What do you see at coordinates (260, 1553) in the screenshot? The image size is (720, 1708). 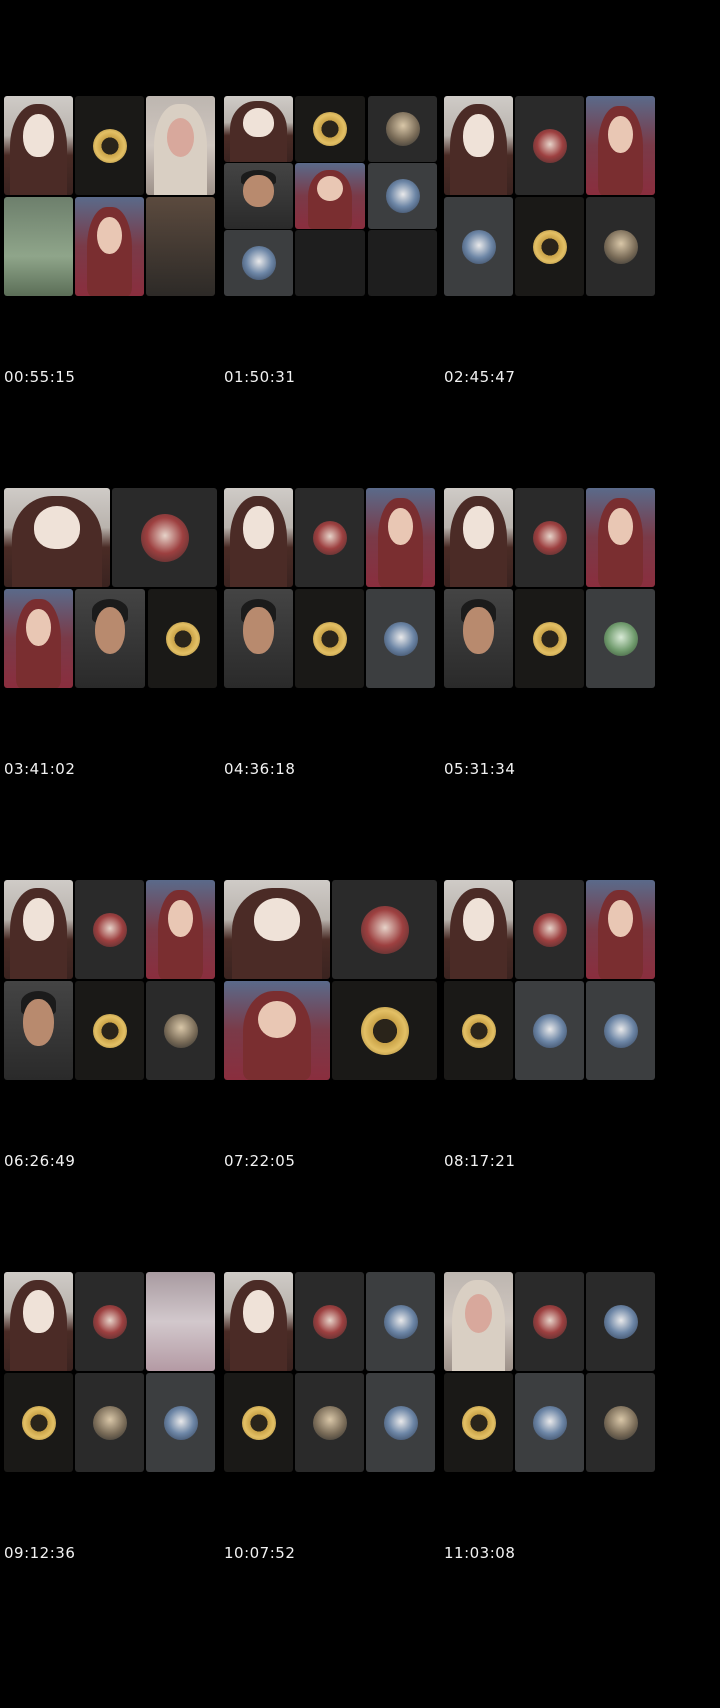 I see `timestamp-label: 10:07:52` at bounding box center [260, 1553].